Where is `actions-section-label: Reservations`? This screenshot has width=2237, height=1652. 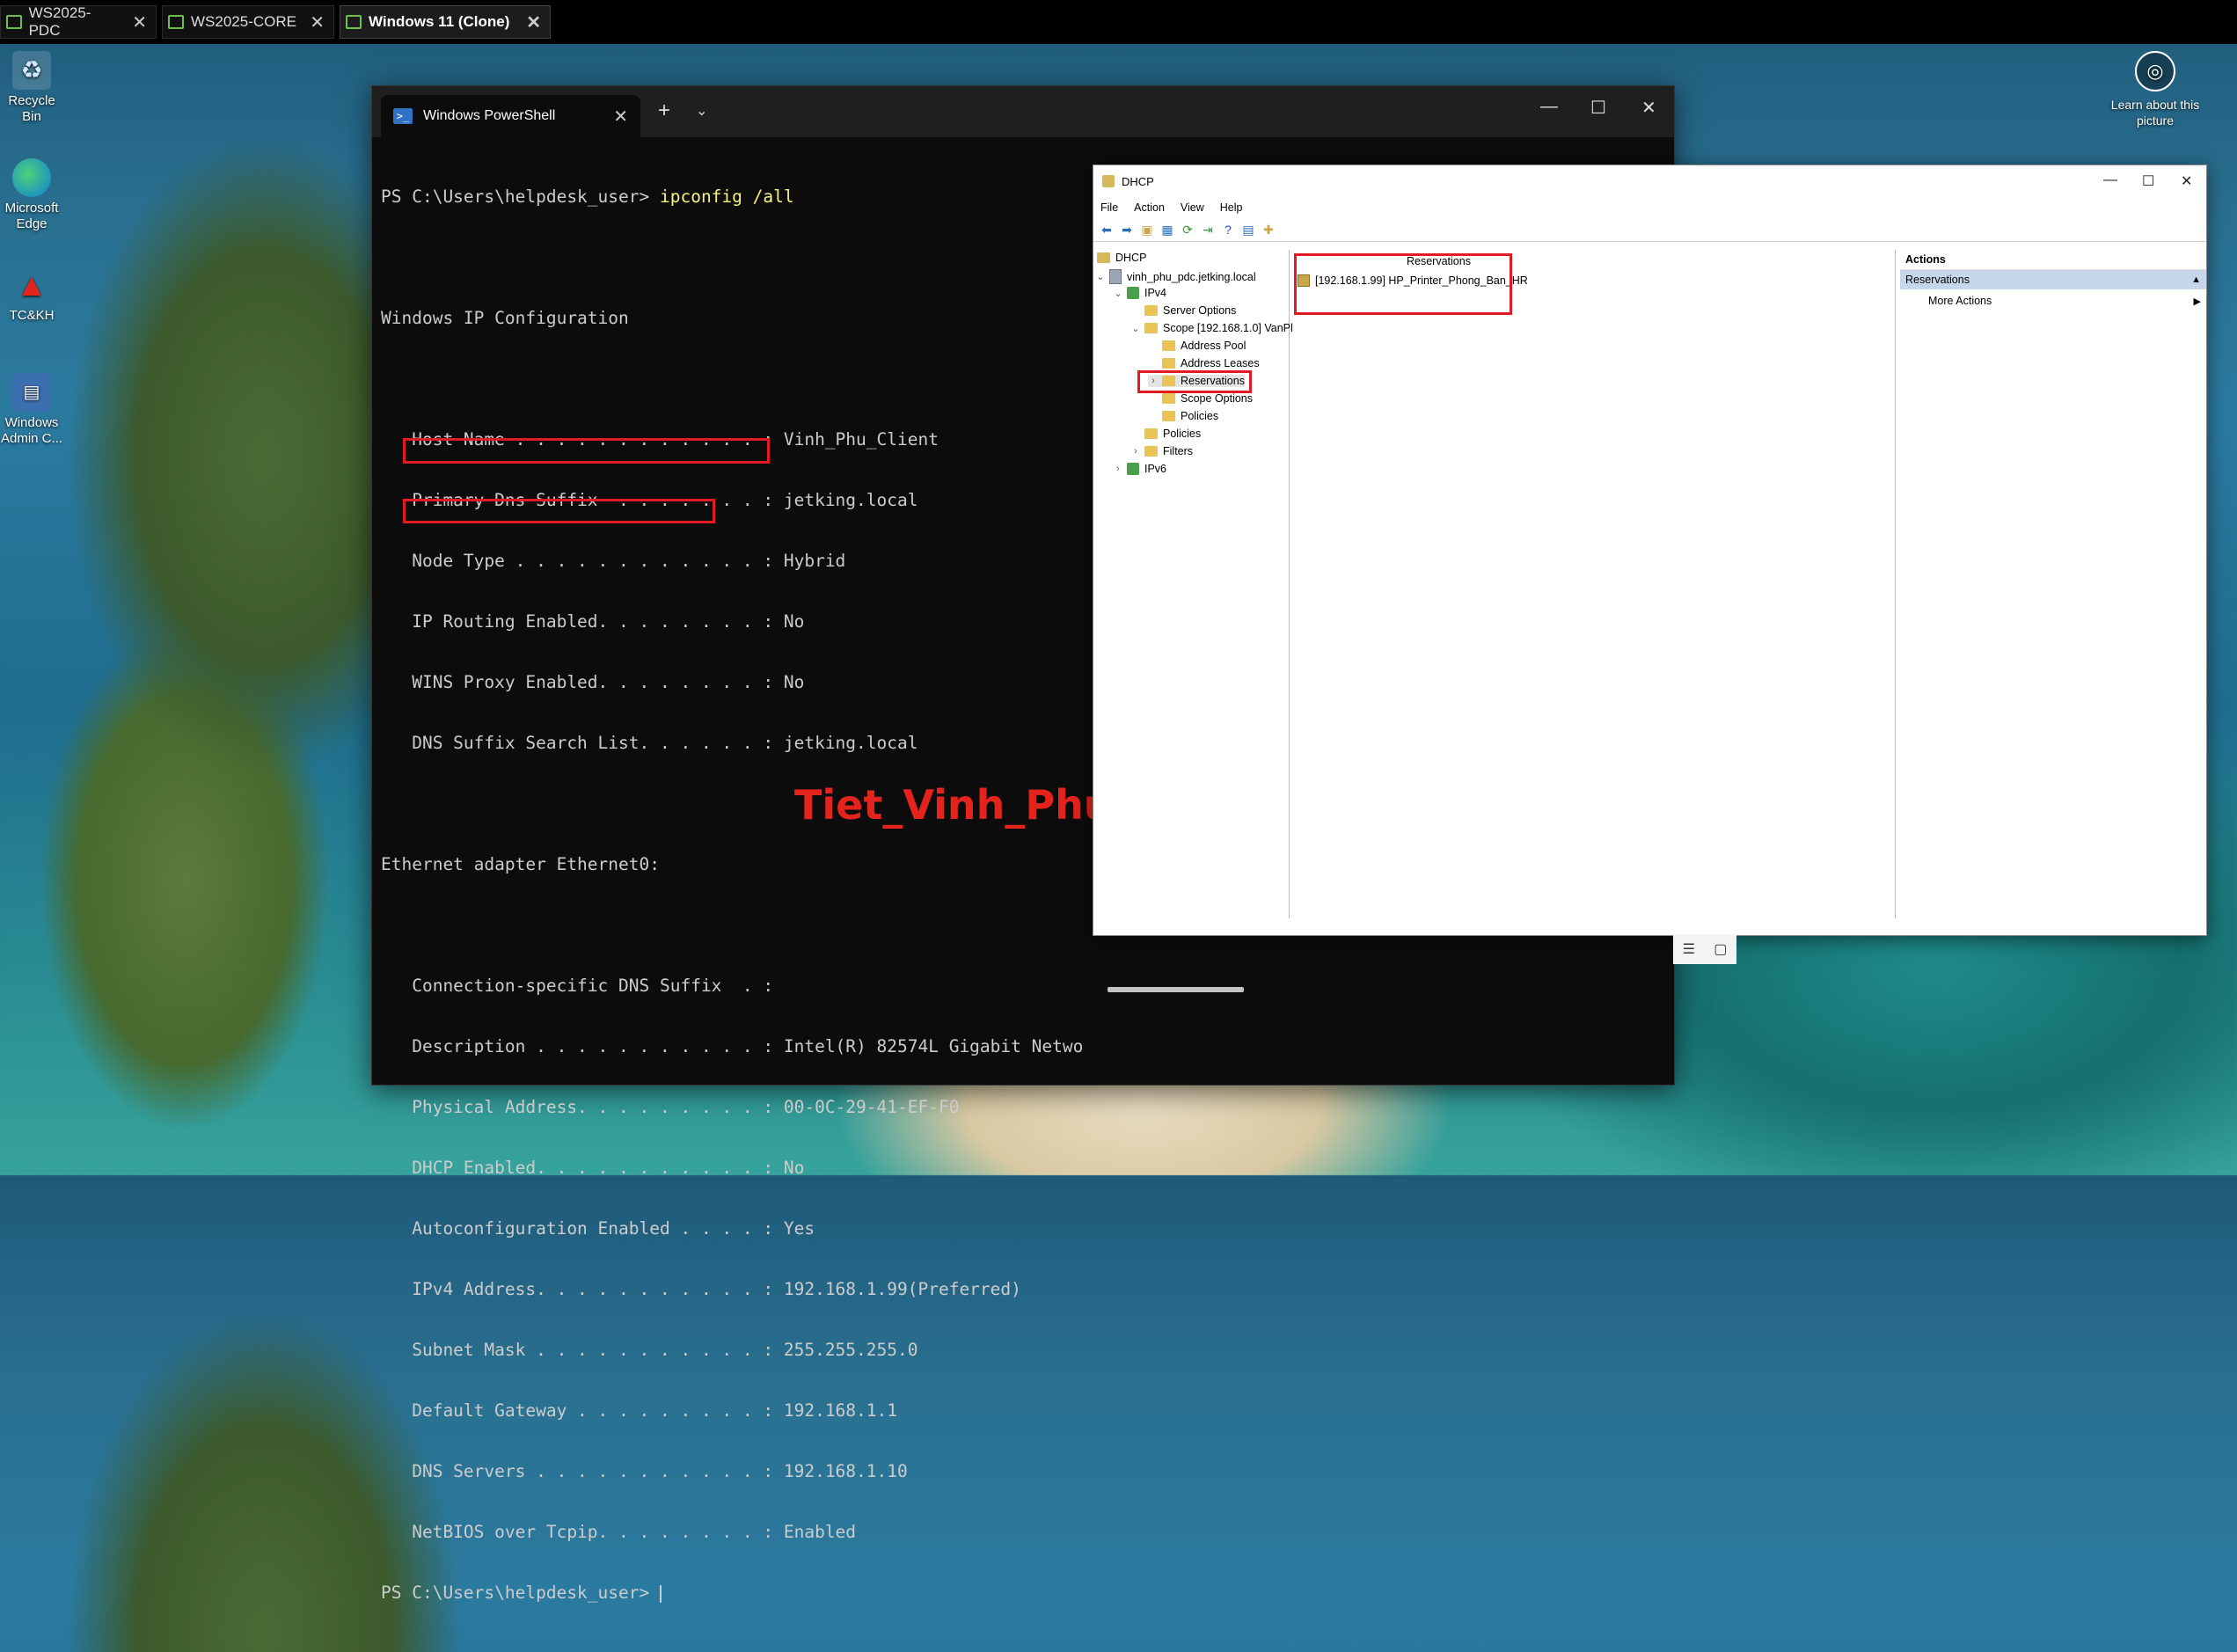
actions-section-label: Reservations is located at coordinates (1937, 280).